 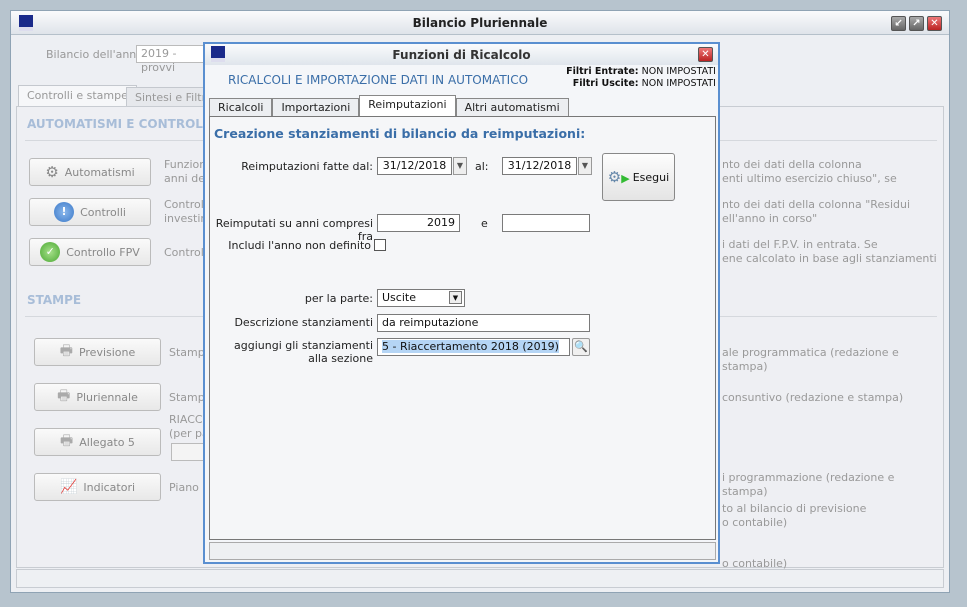 I want to click on esegui-label: Esegui, so click(x=651, y=177).